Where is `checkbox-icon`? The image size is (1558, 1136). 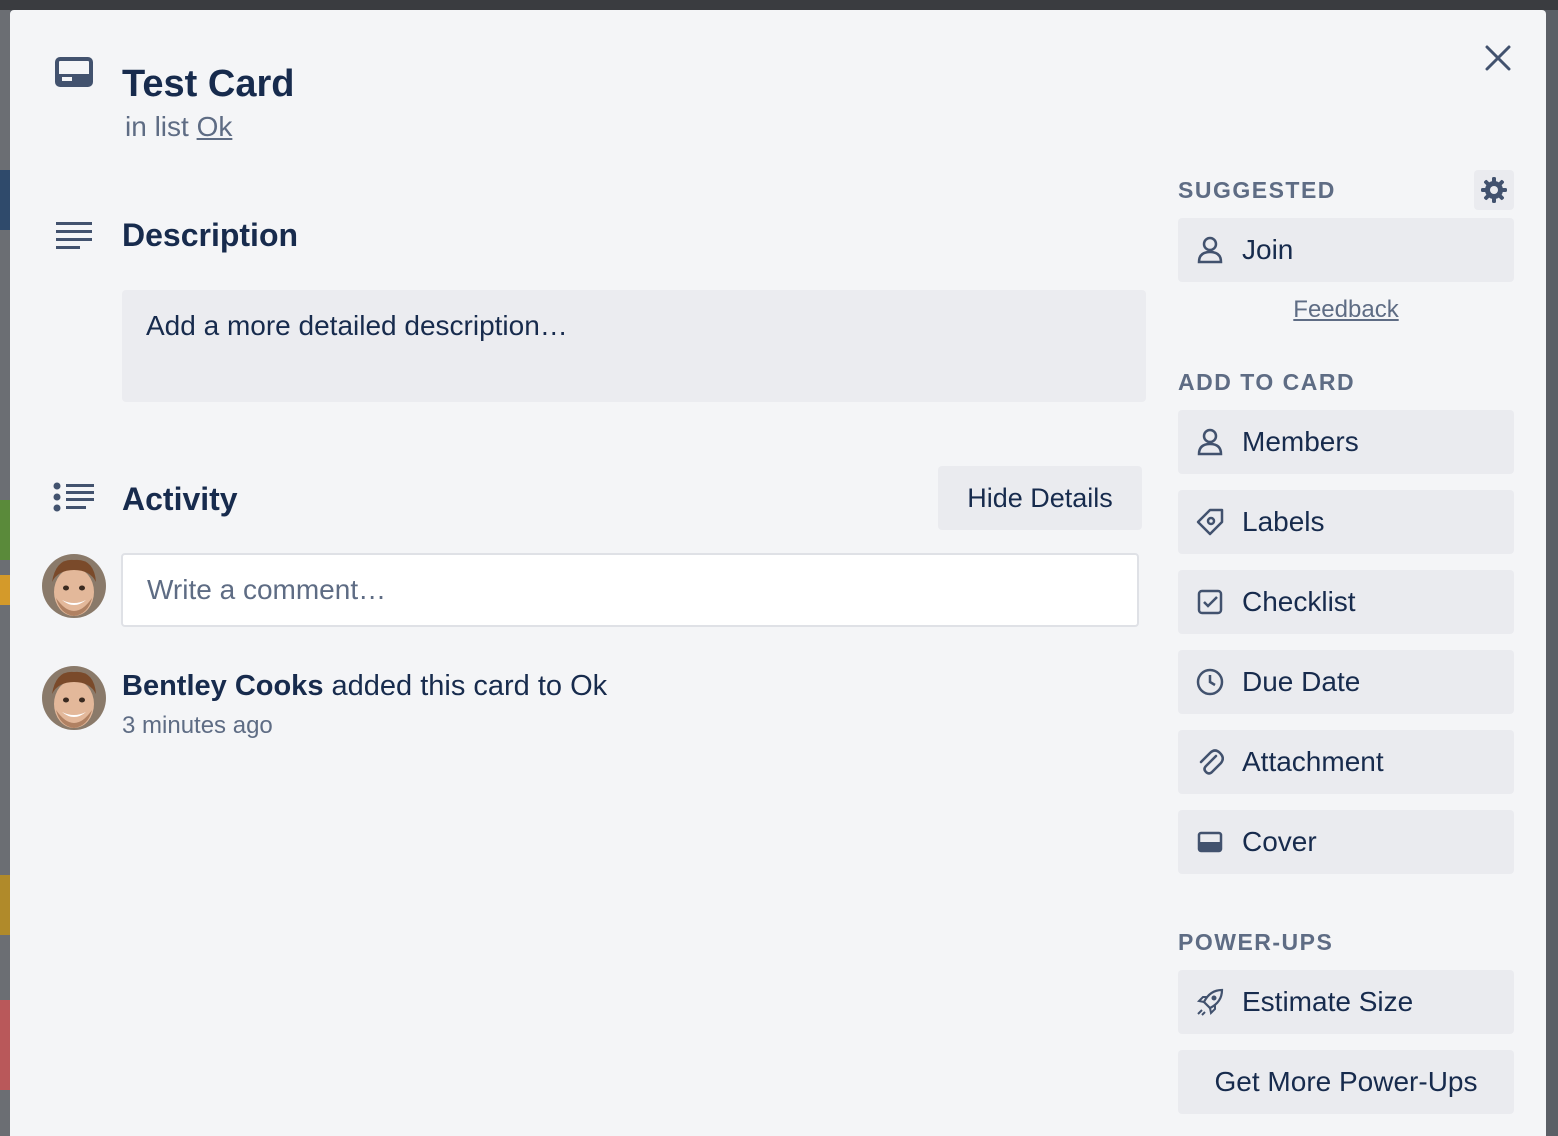 checkbox-icon is located at coordinates (1210, 602).